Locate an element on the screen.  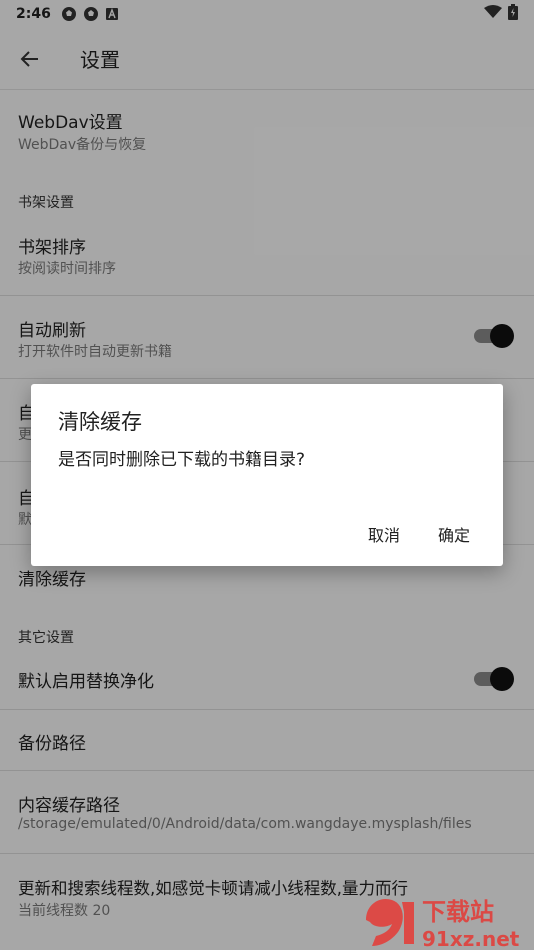
cancel-button: 取消 is located at coordinates (384, 534).